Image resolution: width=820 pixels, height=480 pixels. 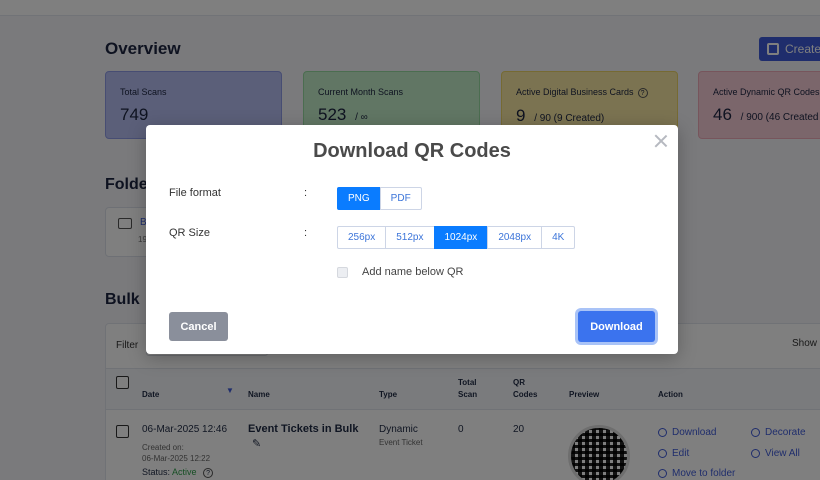 What do you see at coordinates (412, 151) in the screenshot?
I see `modal-title: Download QR Codes` at bounding box center [412, 151].